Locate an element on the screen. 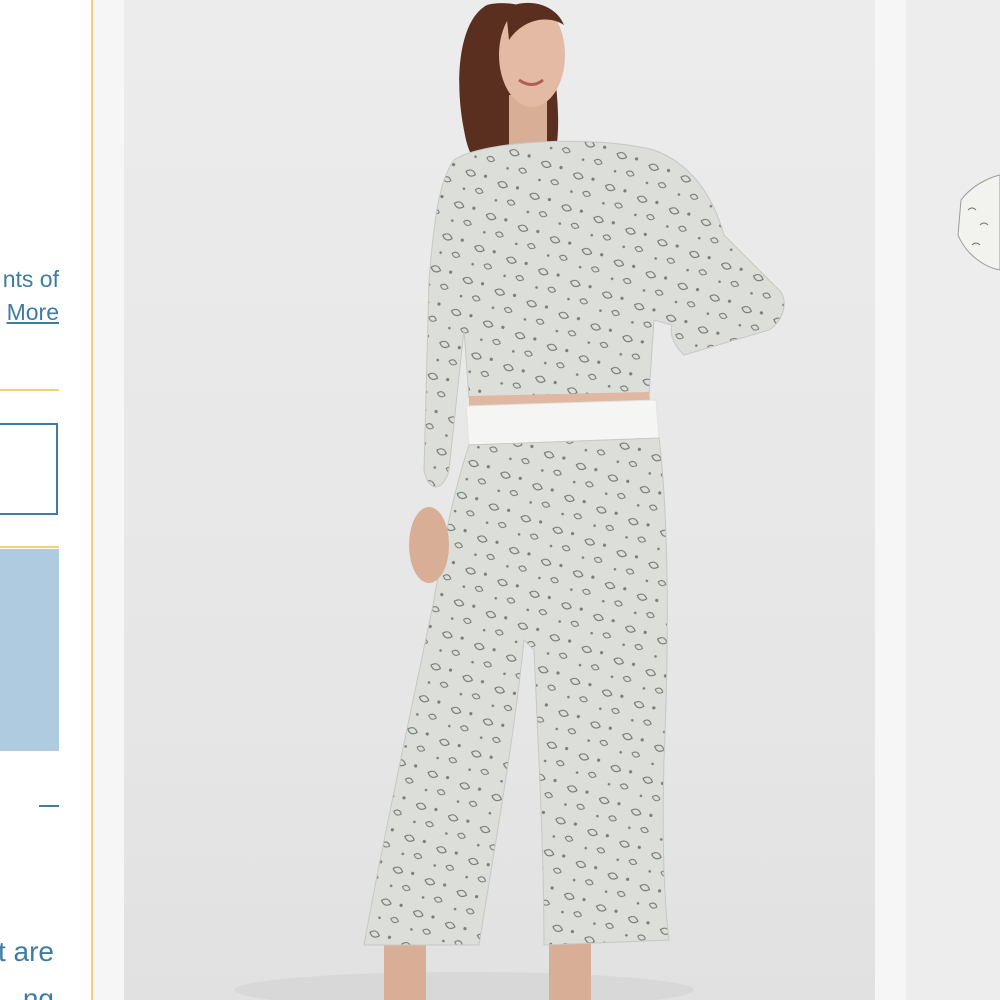  details-text-line: ng is located at coordinates (38, 991).